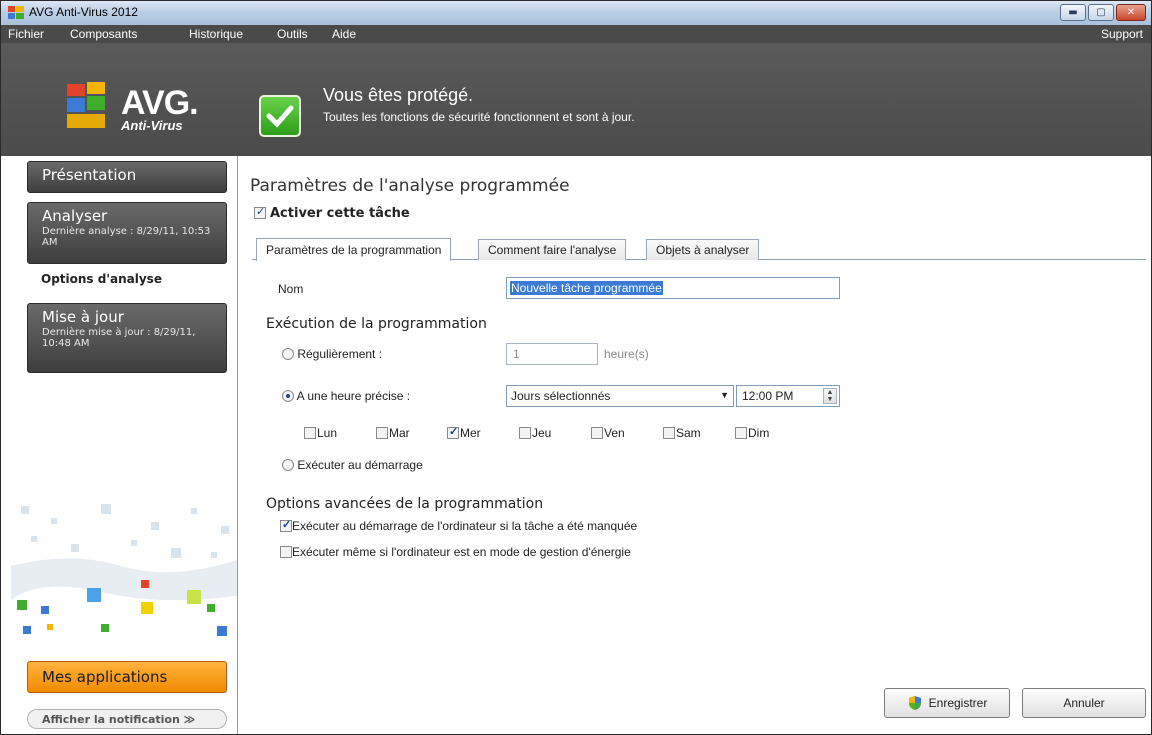 The width and height of the screenshot is (1152, 735). What do you see at coordinates (542, 433) in the screenshot?
I see `day-jeu-label: Jeu` at bounding box center [542, 433].